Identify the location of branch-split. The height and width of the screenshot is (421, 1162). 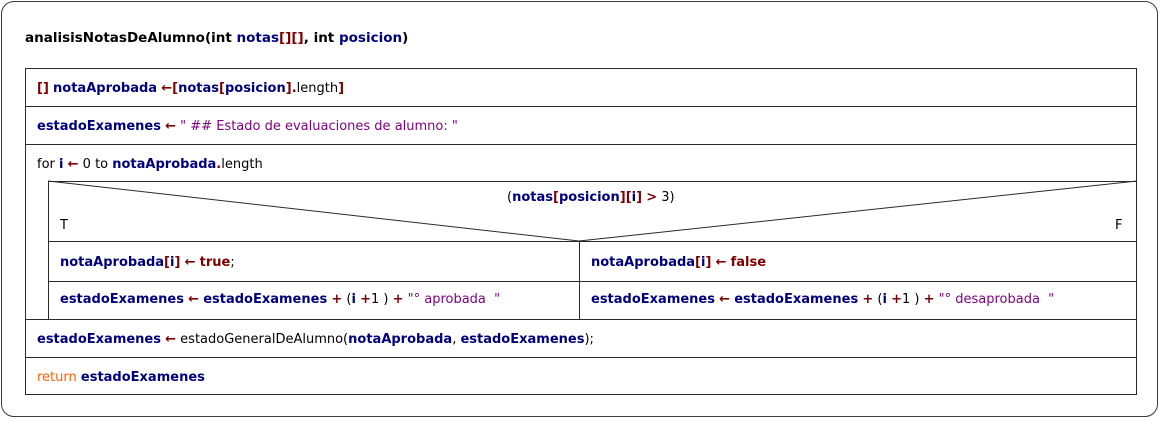
(579, 280).